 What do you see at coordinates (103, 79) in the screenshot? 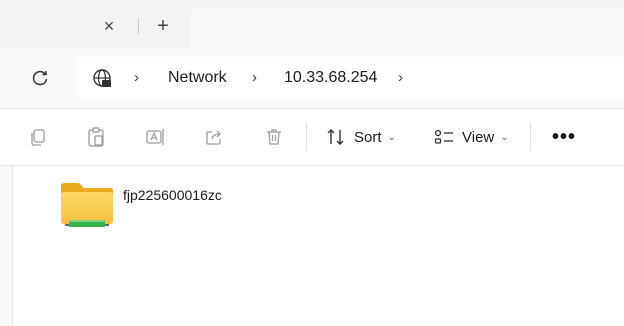
I see `network-globe-icon` at bounding box center [103, 79].